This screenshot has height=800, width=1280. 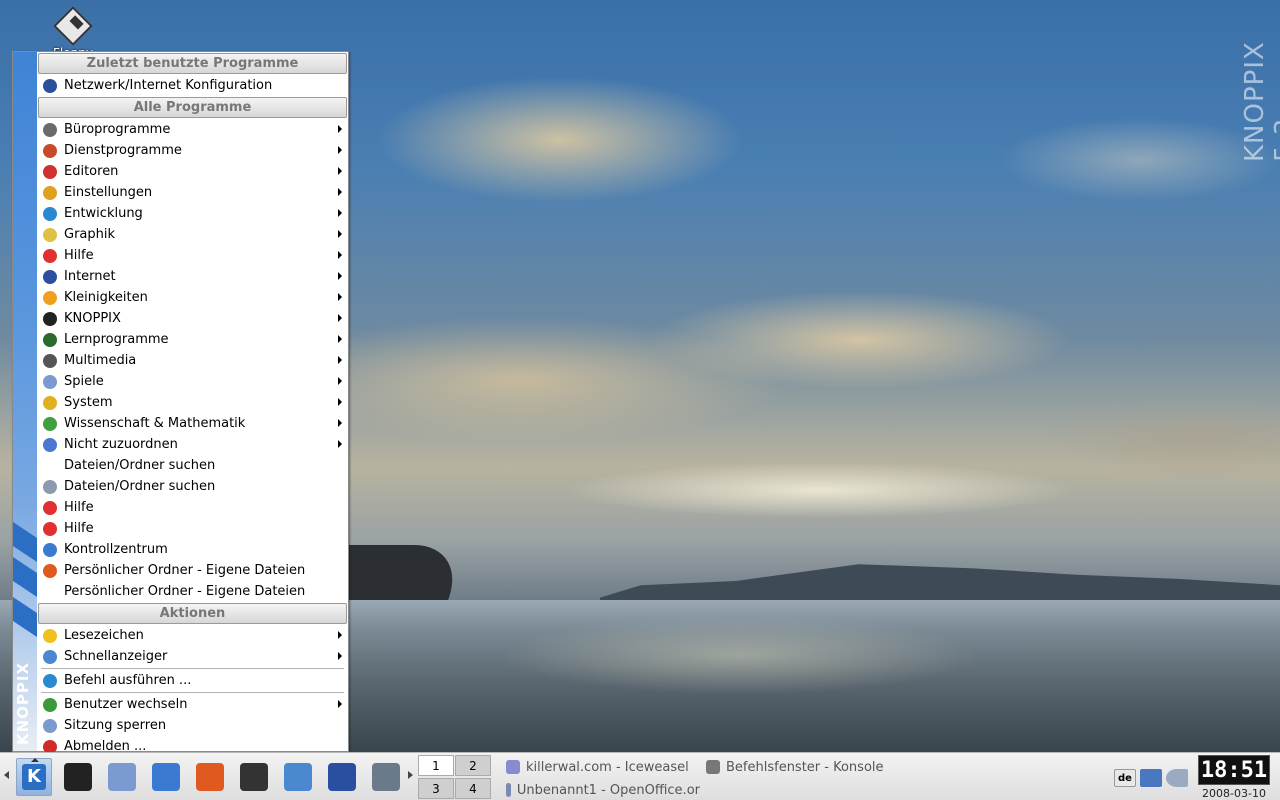 What do you see at coordinates (192, 507) in the screenshot?
I see `menu-item-program-18: Hilfe` at bounding box center [192, 507].